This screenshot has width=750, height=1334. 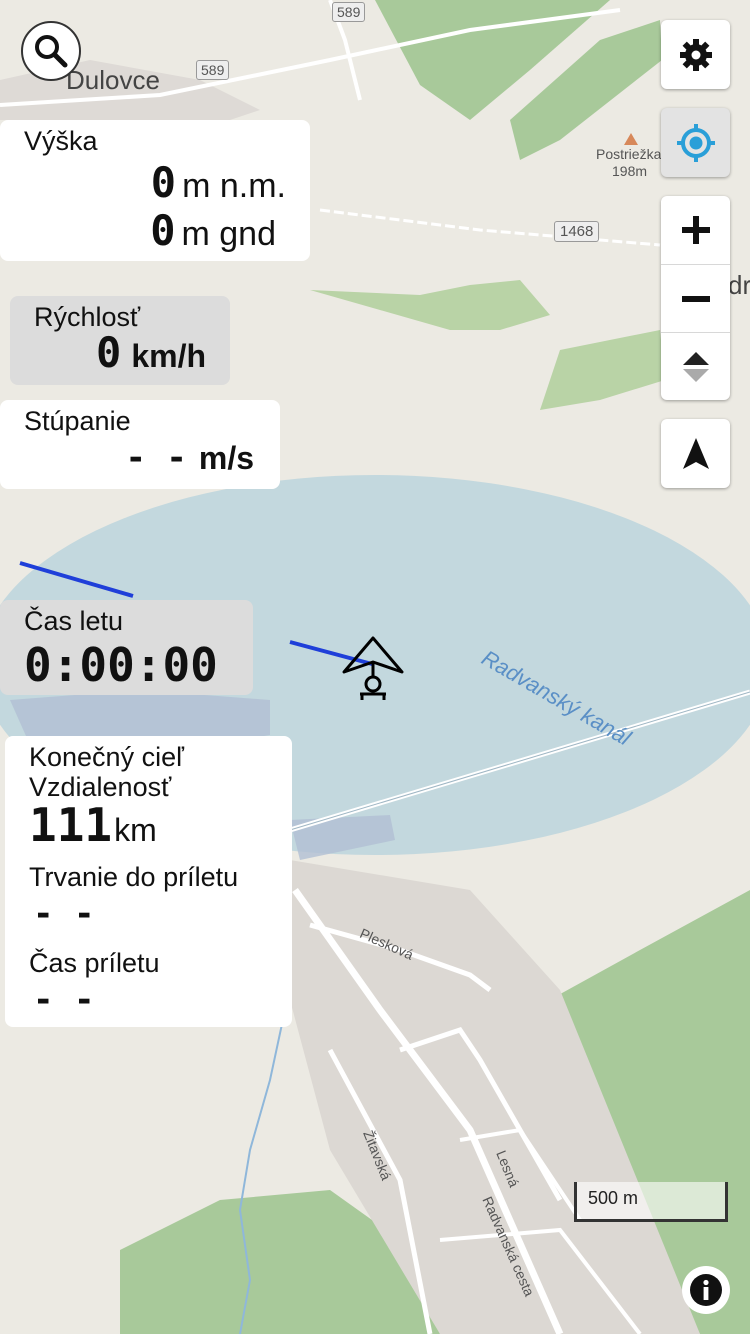 I want to click on climb-row: - - m/s, so click(x=189, y=458).